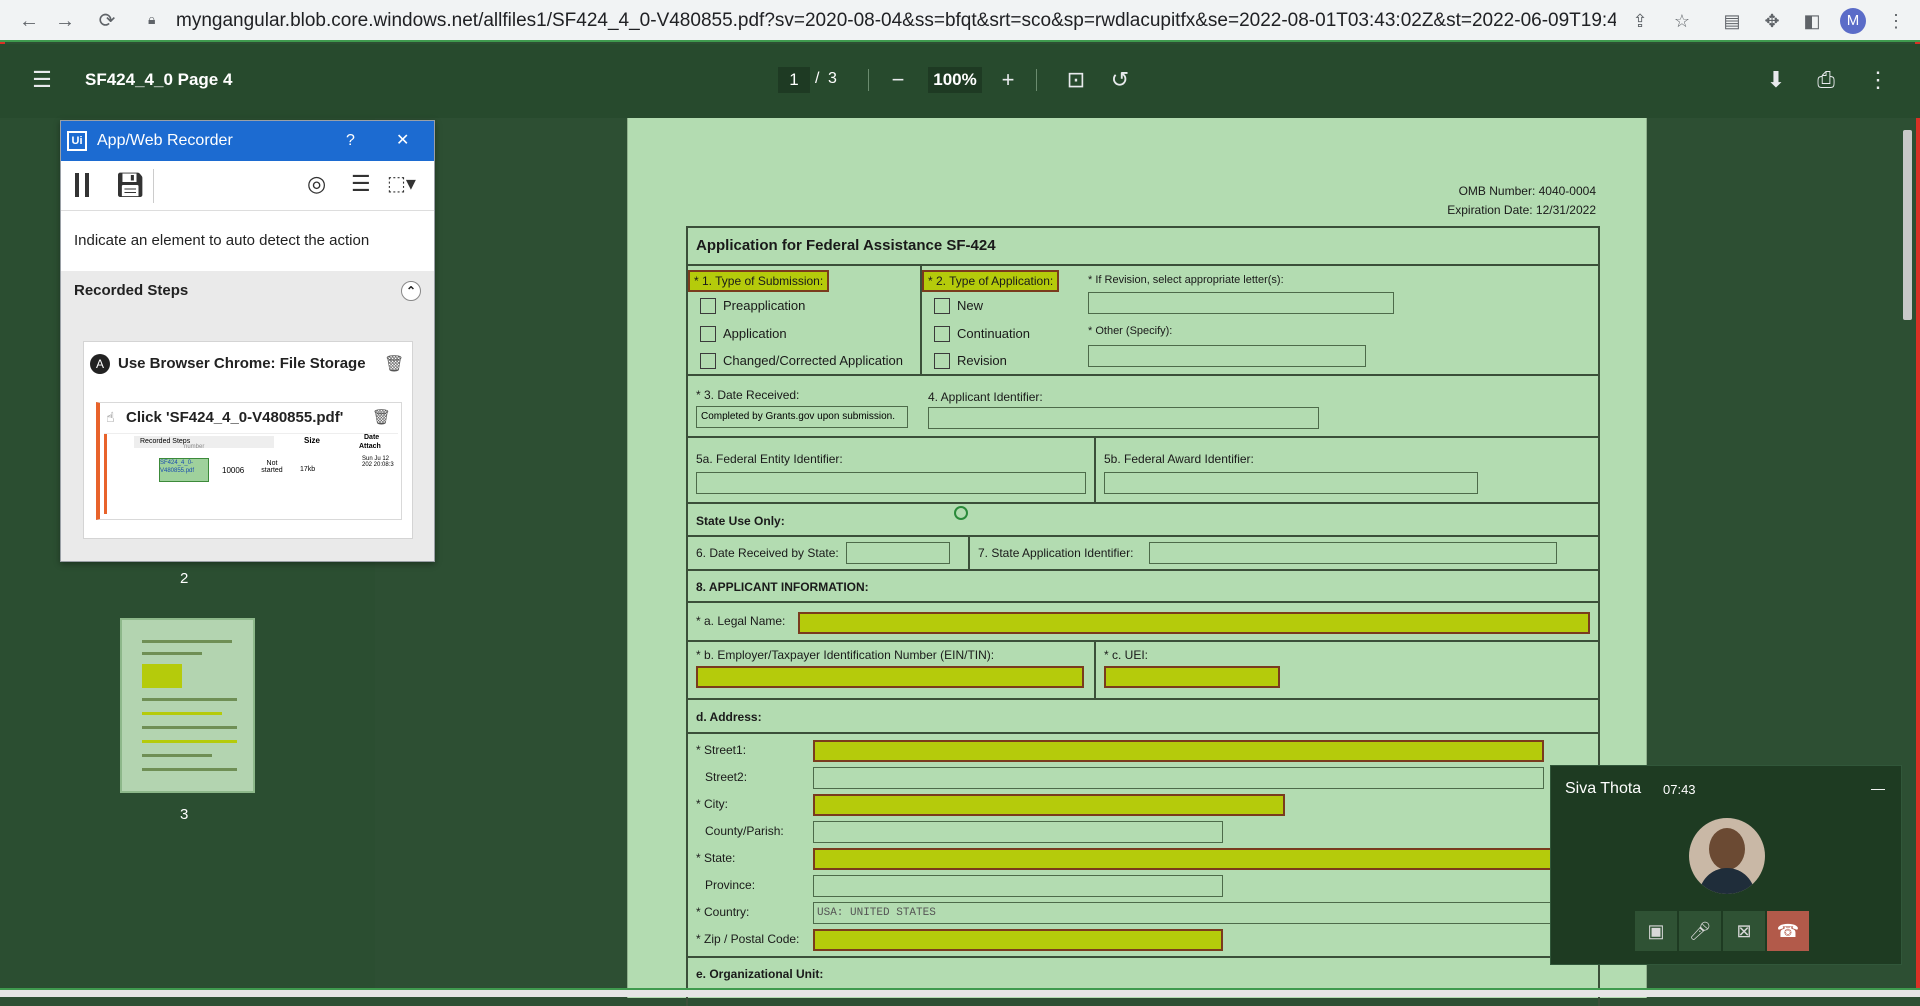 The width and height of the screenshot is (1920, 1006). I want to click on meeting-window: Siva Thota 07:43 — ▣ 🎤︎ ⊠ ☎︎, so click(1726, 865).